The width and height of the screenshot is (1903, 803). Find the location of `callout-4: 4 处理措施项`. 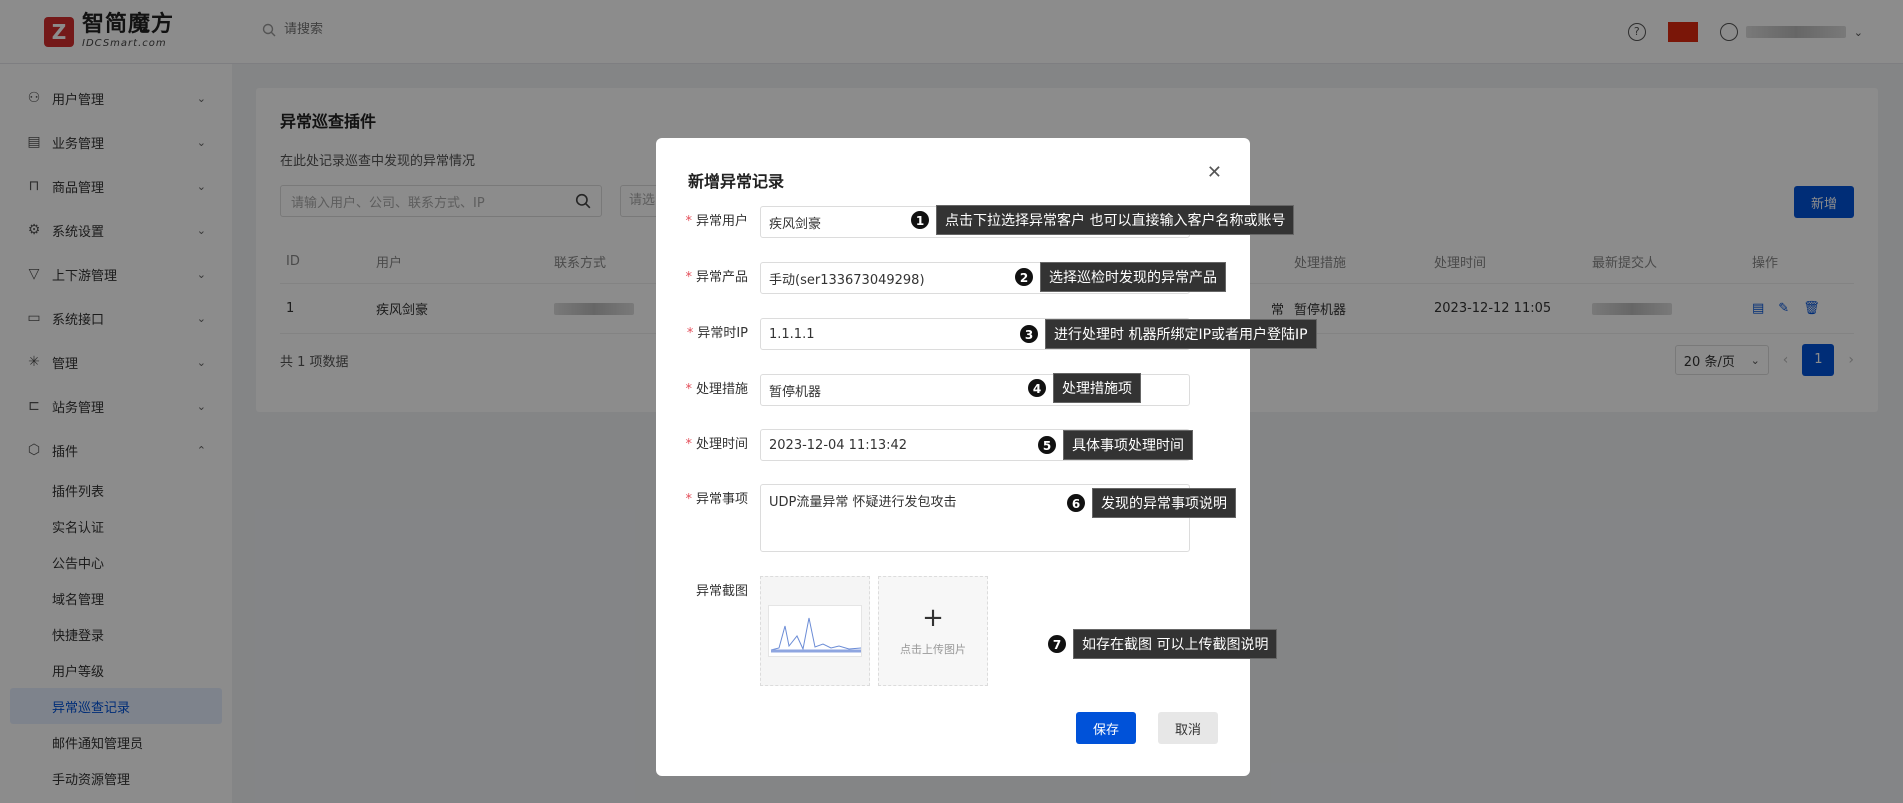

callout-4: 4 处理措施项 is located at coordinates (1084, 388).